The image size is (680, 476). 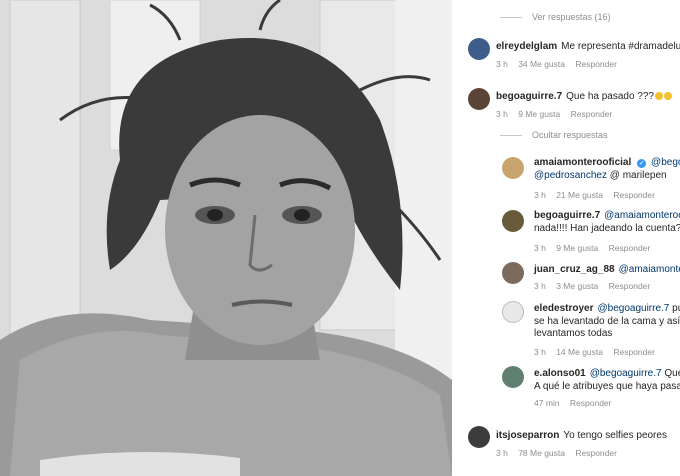 I want to click on reply-text: levantamos todas, so click(x=573, y=333).